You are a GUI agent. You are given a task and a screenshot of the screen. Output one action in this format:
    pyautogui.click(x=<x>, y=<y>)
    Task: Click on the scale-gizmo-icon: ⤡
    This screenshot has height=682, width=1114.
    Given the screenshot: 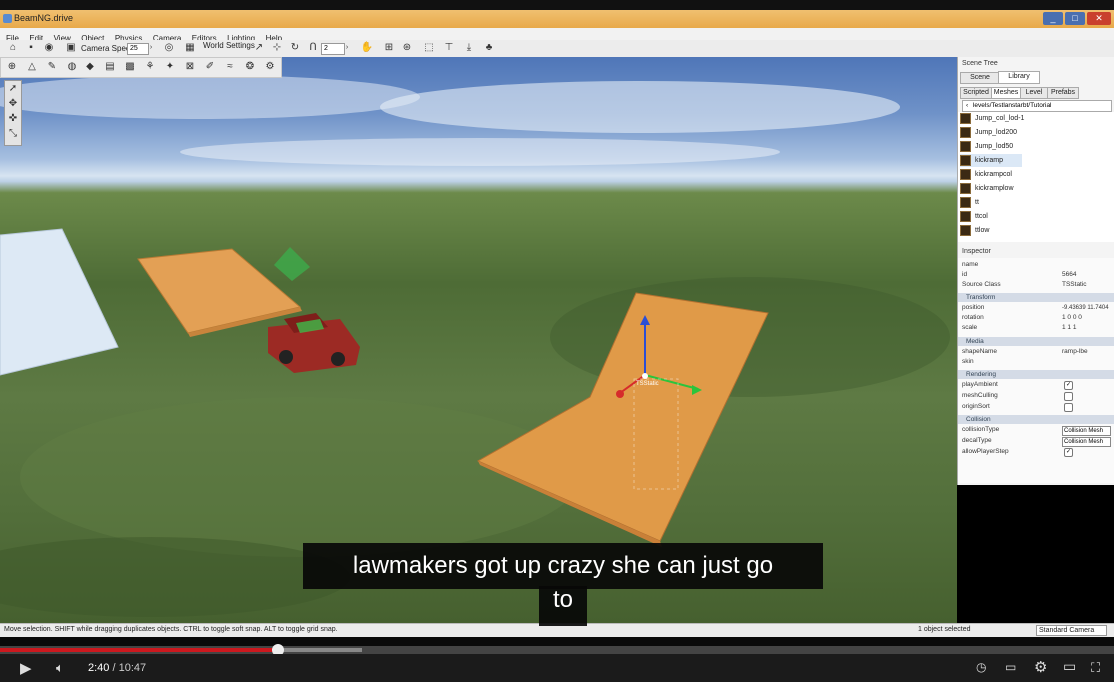 What is the action you would take?
    pyautogui.click(x=13, y=133)
    